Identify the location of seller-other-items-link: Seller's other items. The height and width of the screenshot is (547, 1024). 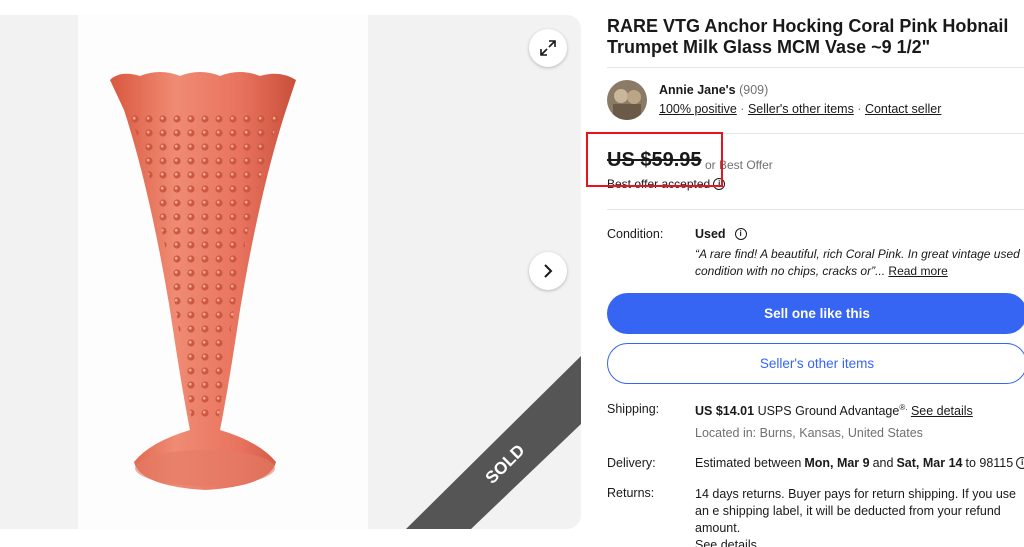
(801, 109).